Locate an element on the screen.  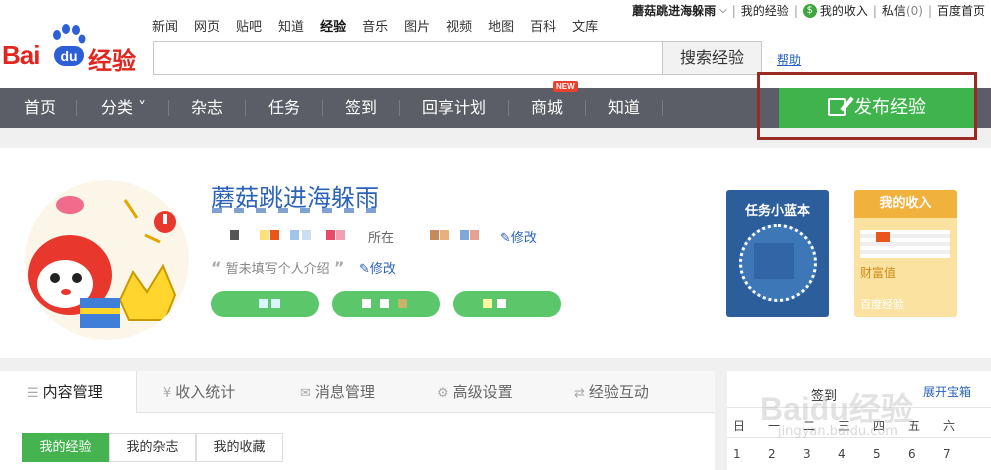
calendar-day: 3 is located at coordinates (820, 454).